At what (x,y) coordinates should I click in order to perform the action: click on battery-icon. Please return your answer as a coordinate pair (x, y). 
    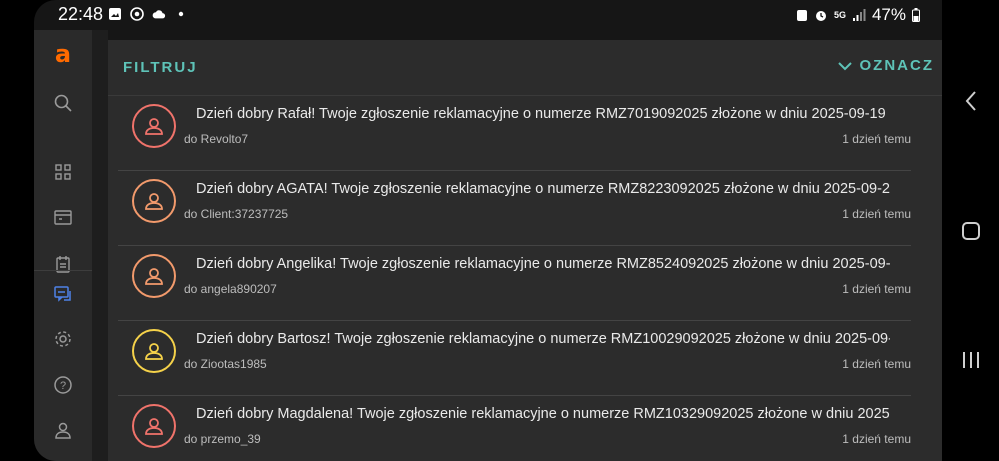
    Looking at the image, I should click on (916, 15).